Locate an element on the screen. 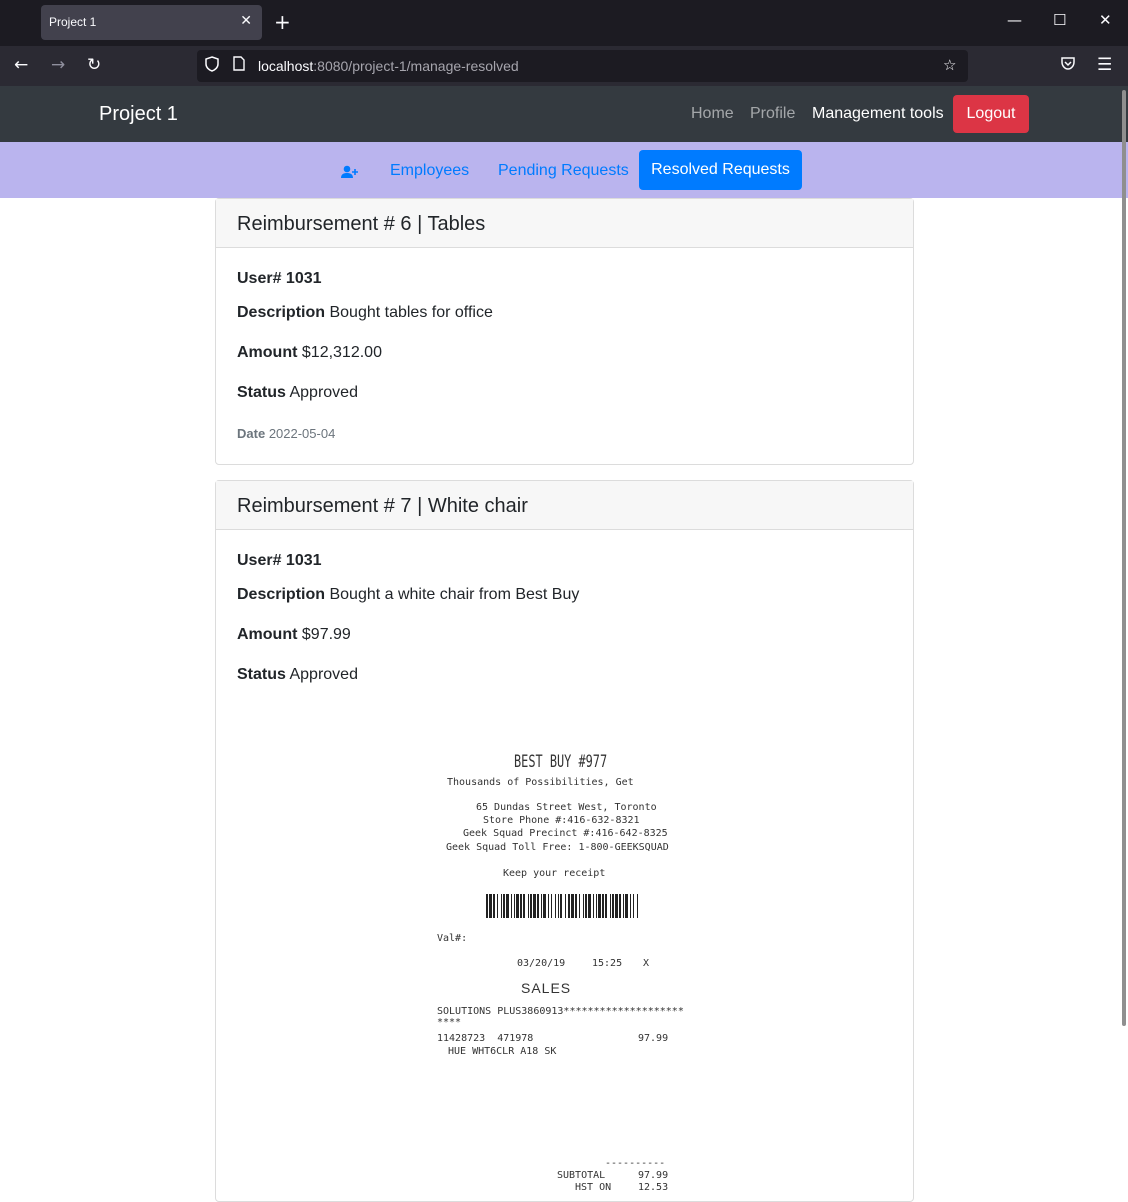  card-title: Reimbursement # 7 | White chair is located at coordinates (382, 506).